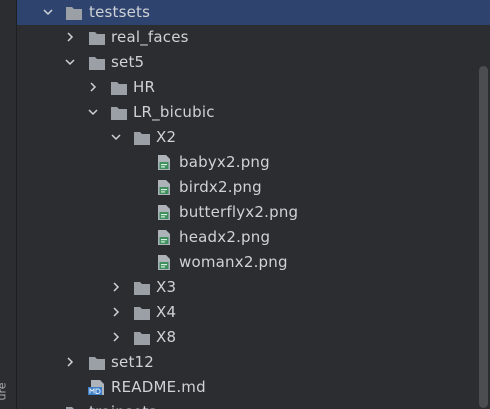 The height and width of the screenshot is (409, 490). Describe the element at coordinates (166, 337) in the screenshot. I see `tree-label-x8: X8` at that location.